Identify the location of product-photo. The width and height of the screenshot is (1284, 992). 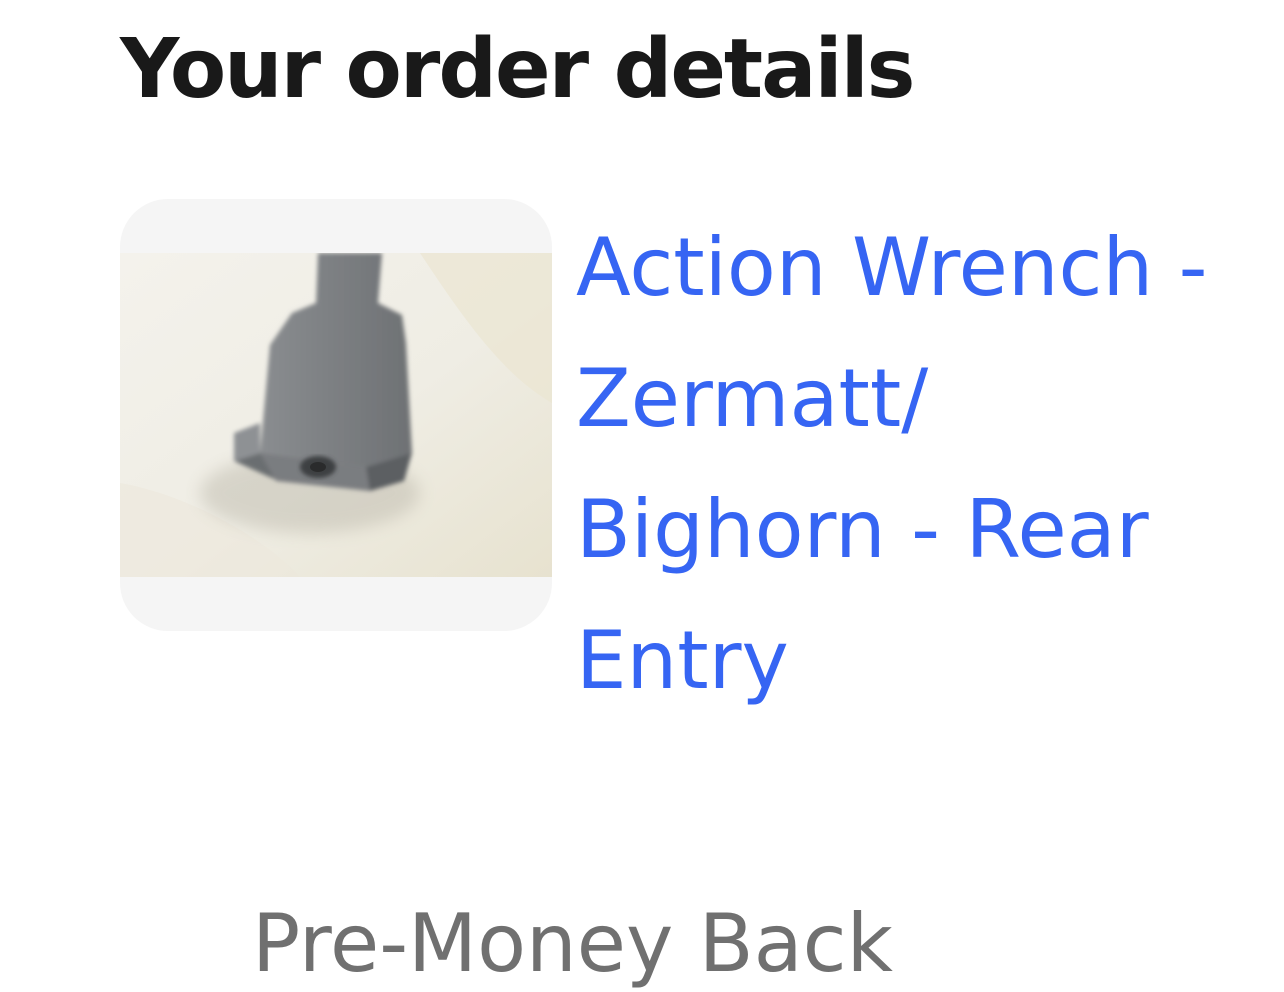
(336, 415).